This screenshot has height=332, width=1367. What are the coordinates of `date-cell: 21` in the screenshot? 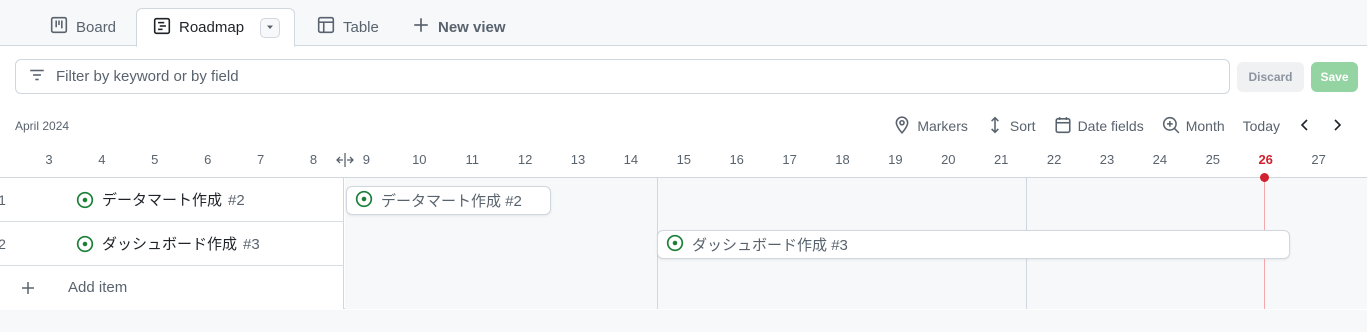 It's located at (1001, 159).